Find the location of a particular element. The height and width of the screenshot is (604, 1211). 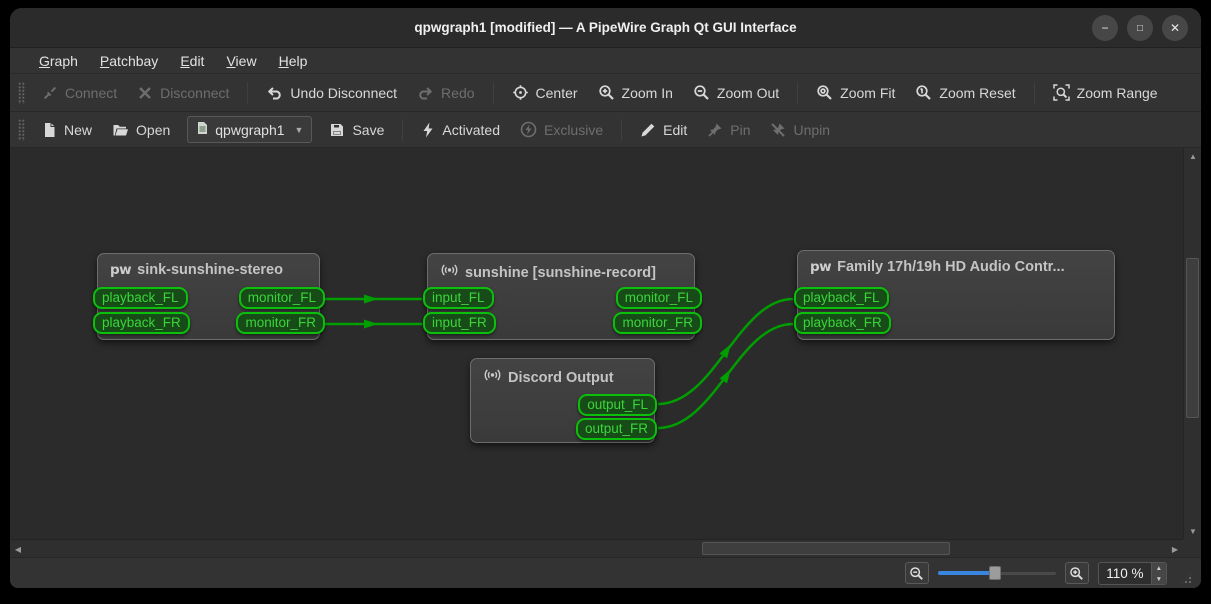

pin-label: Pin is located at coordinates (740, 129).